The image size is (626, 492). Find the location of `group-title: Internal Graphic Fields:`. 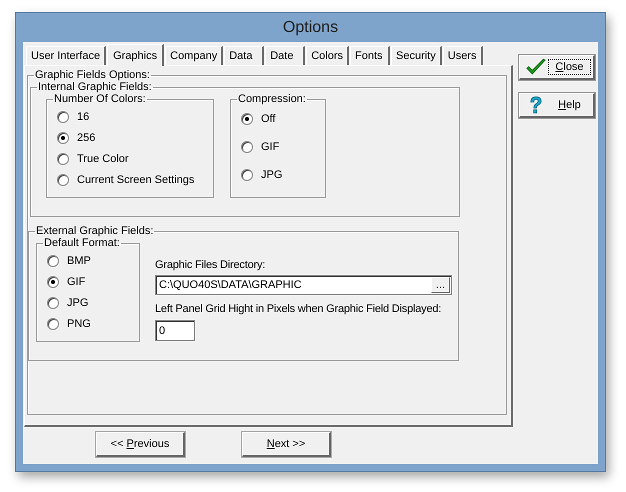

group-title: Internal Graphic Fields: is located at coordinates (95, 87).